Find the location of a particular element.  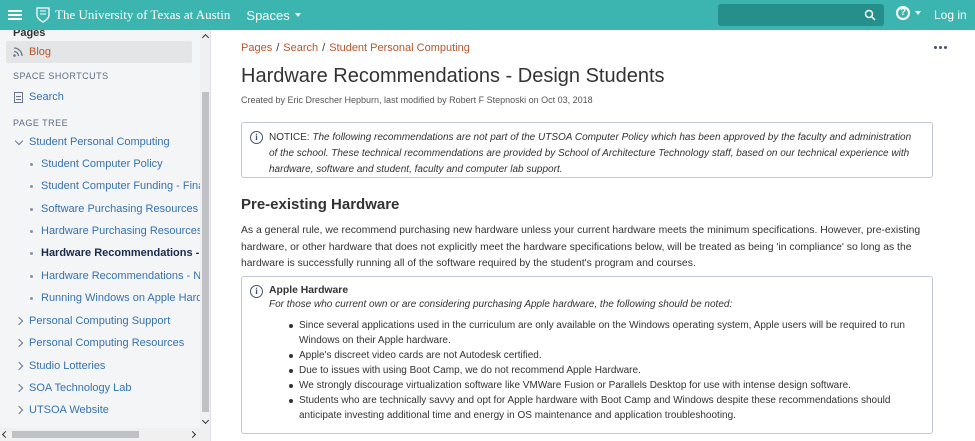

notice-prefix: NOTICE: is located at coordinates (291, 137).